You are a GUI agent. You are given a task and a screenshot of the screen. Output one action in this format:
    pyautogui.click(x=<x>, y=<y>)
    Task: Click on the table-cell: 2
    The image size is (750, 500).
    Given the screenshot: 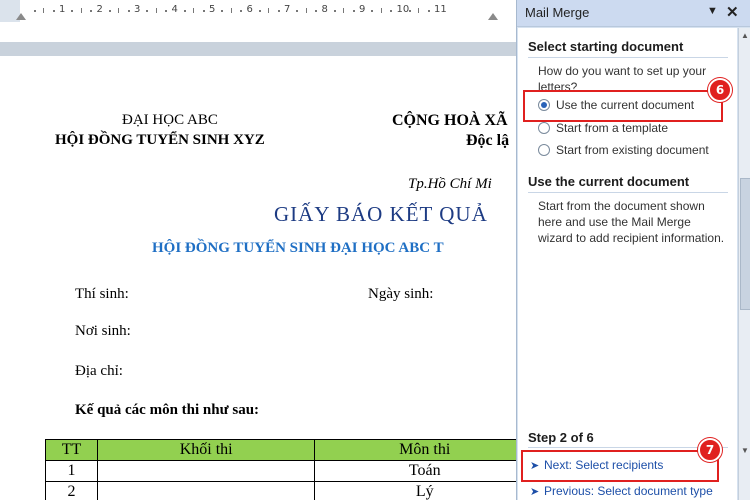 What is the action you would take?
    pyautogui.click(x=71, y=490)
    